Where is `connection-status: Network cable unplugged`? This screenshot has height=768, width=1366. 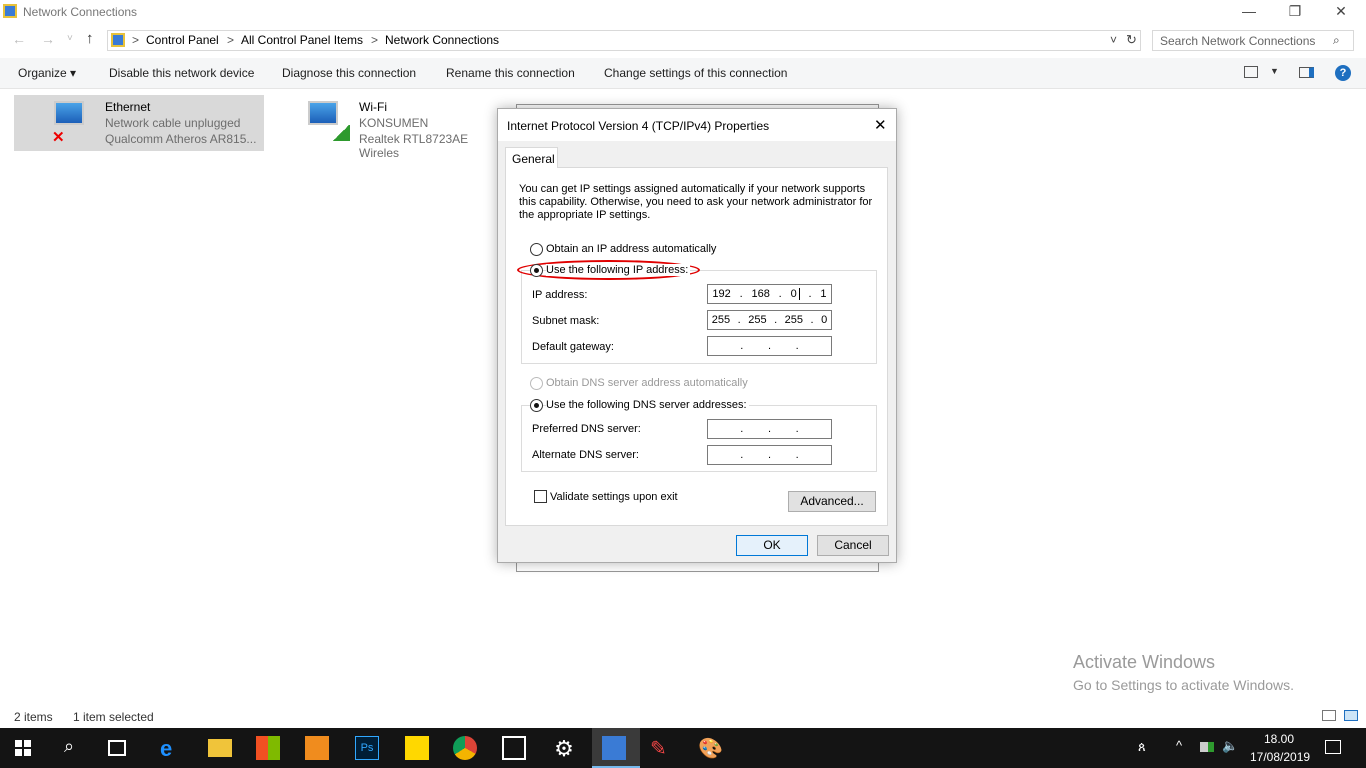 connection-status: Network cable unplugged is located at coordinates (173, 123).